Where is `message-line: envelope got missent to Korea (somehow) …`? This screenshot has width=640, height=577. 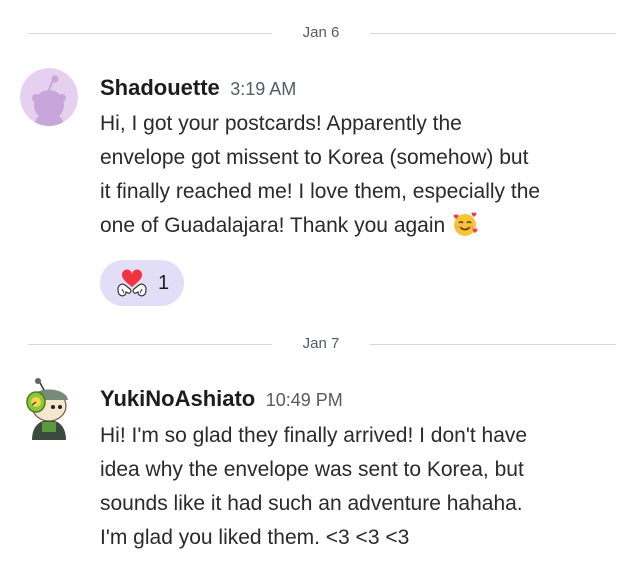 message-line: envelope got missent to Korea (somehow) … is located at coordinates (314, 157).